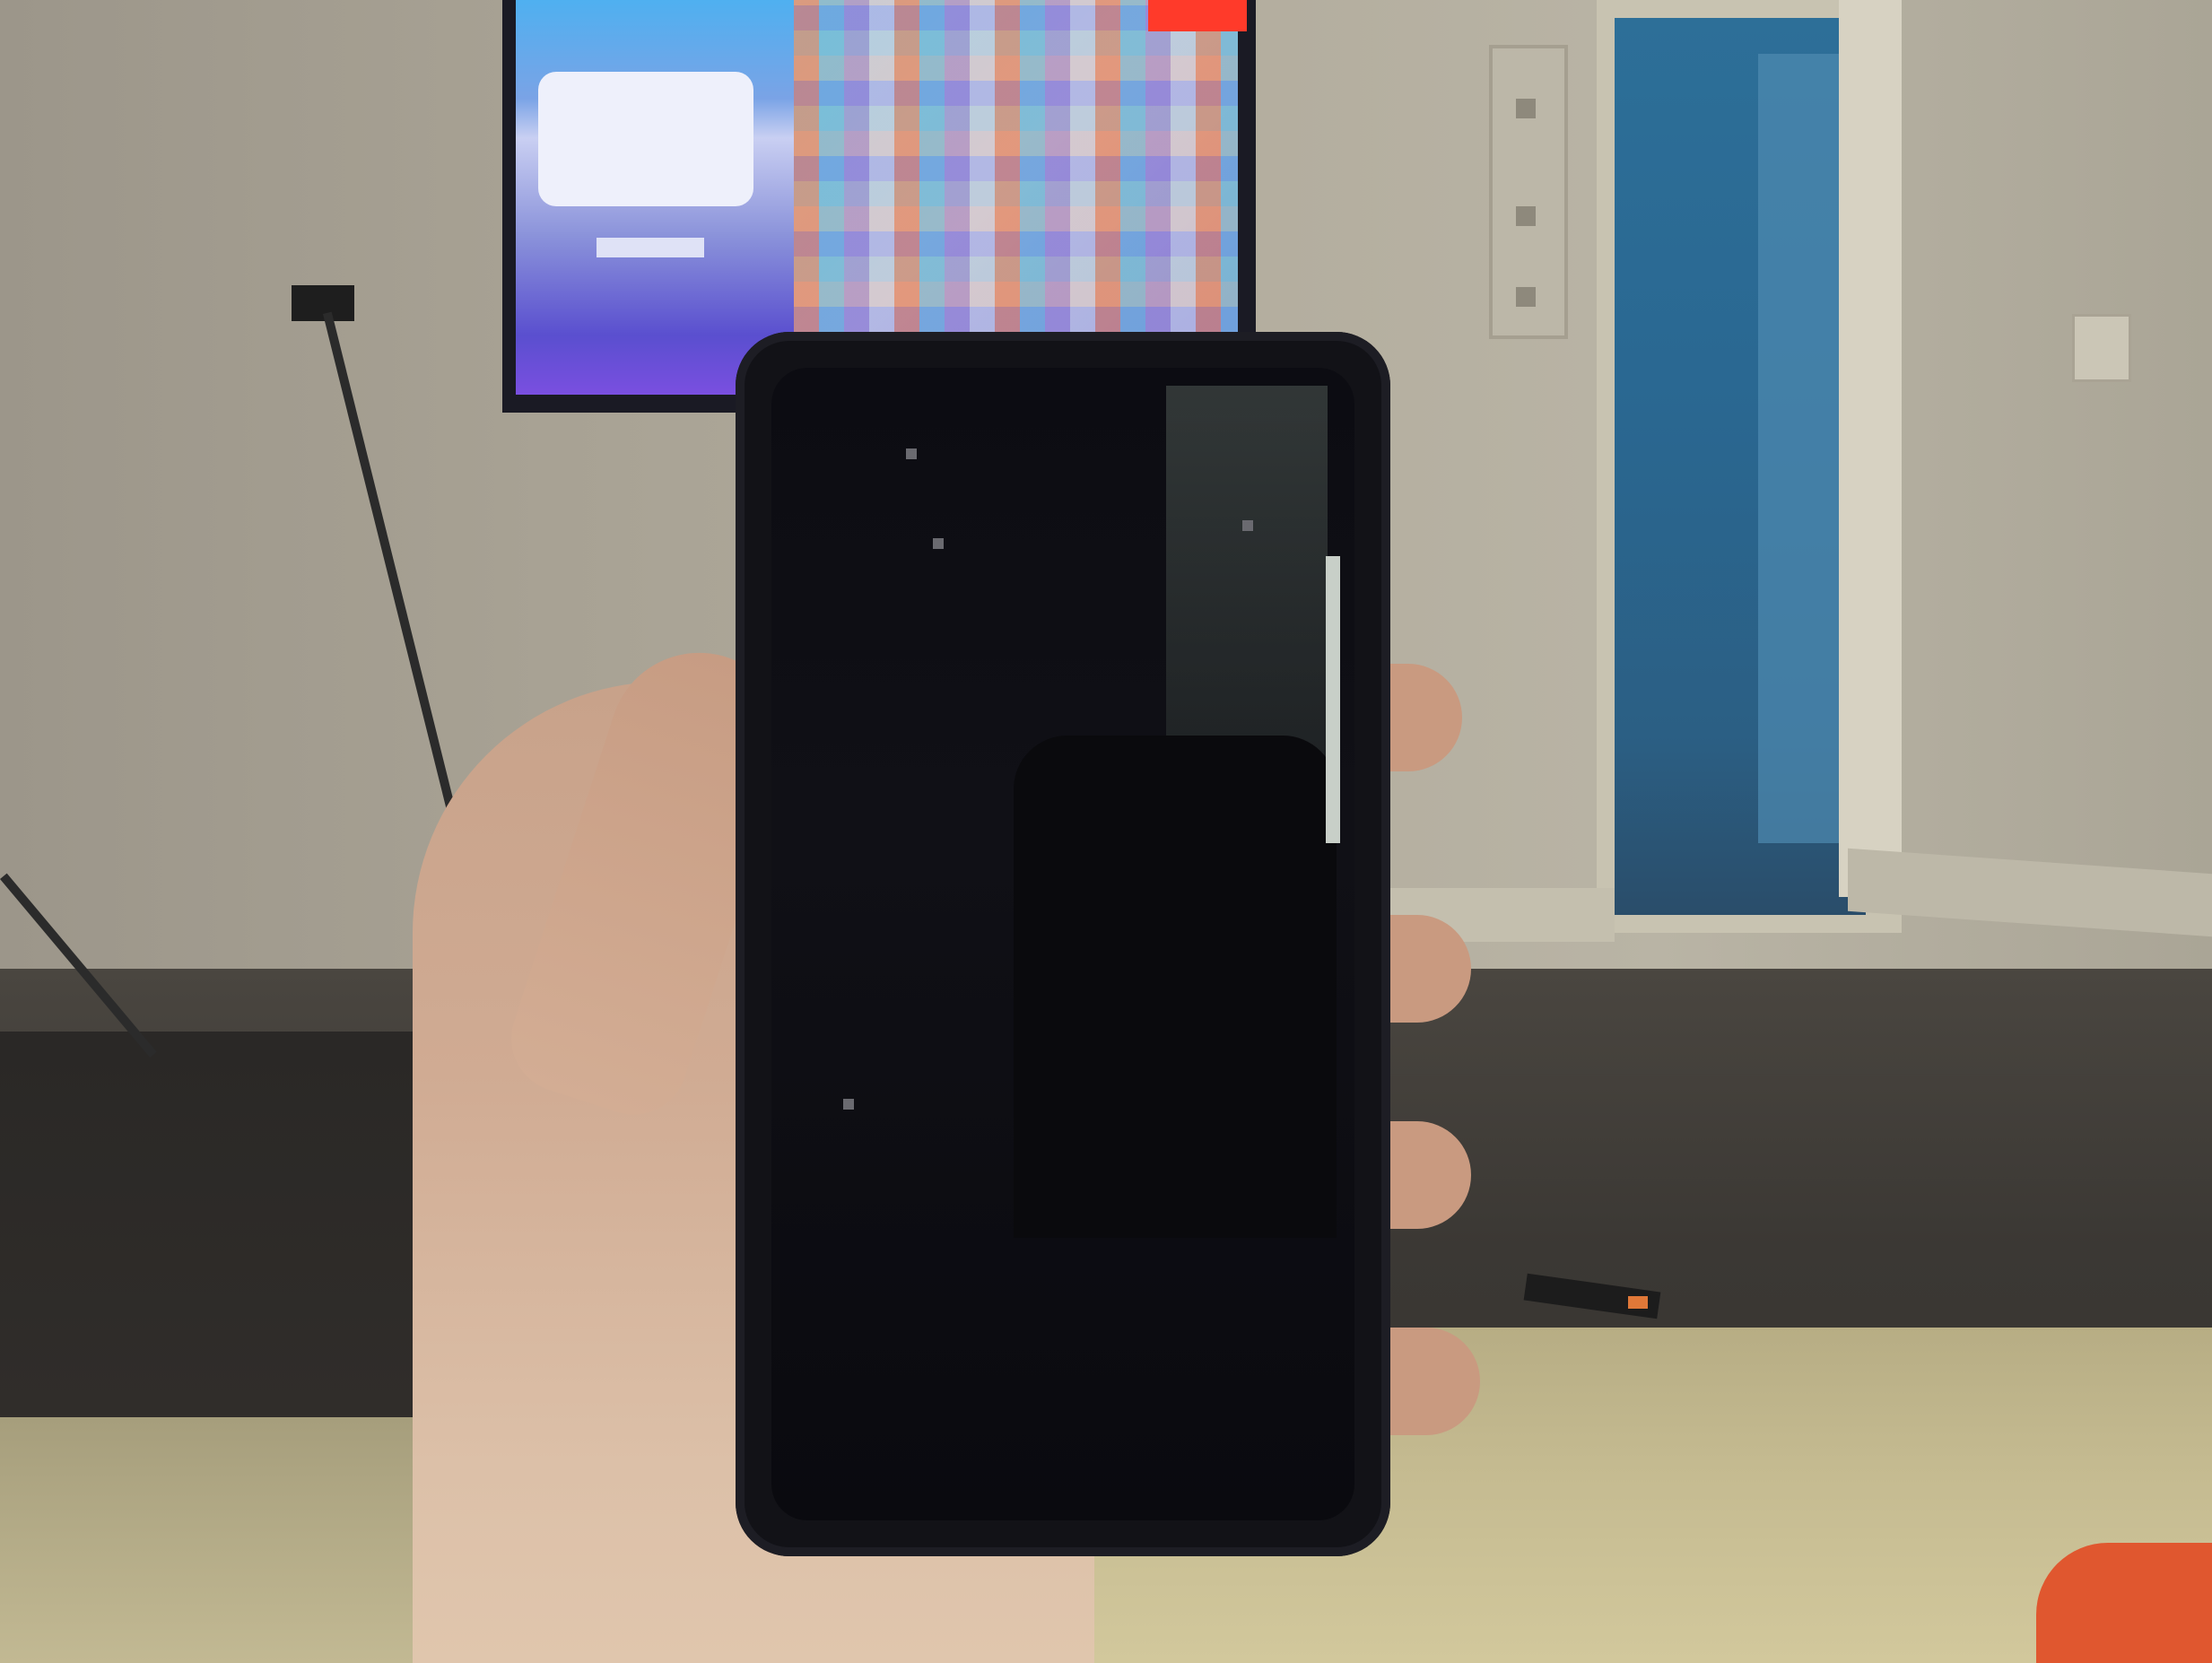  I want to click on tv-screen-thumbnails, so click(1016, 166).